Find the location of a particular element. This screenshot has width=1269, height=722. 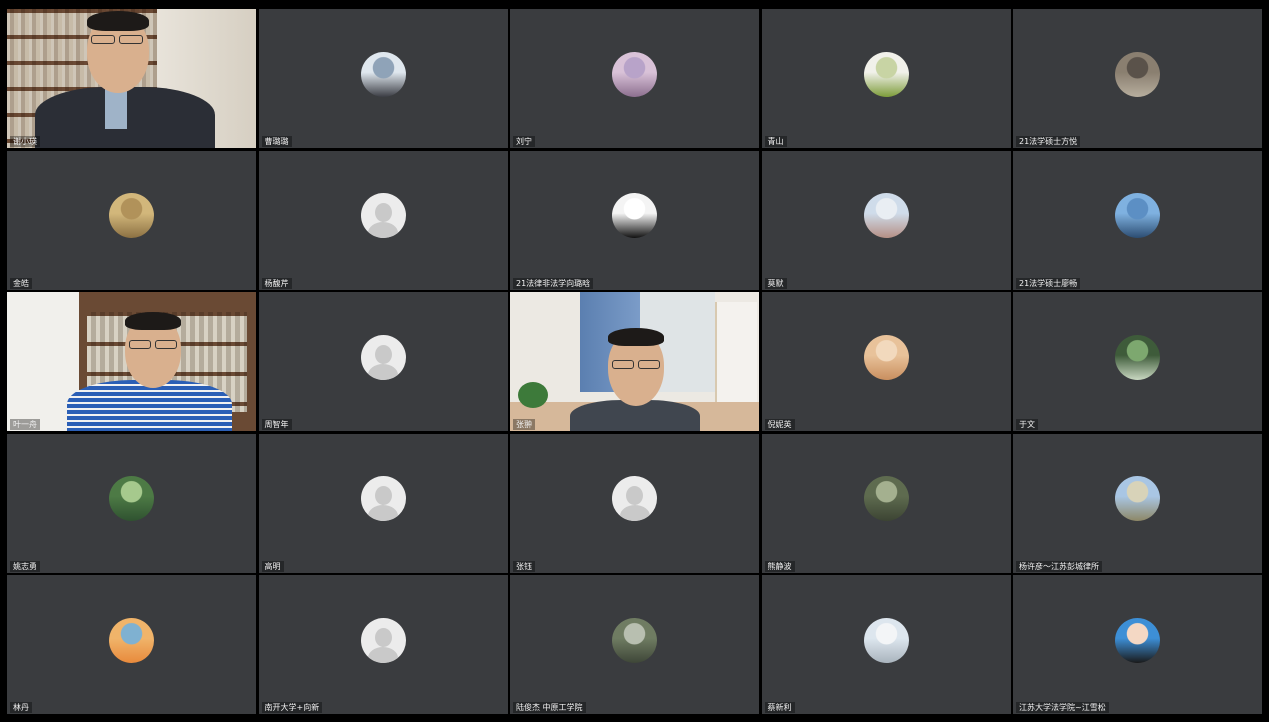

participant-tile: 江苏大学法学院~江雪松 is located at coordinates (1137, 644).